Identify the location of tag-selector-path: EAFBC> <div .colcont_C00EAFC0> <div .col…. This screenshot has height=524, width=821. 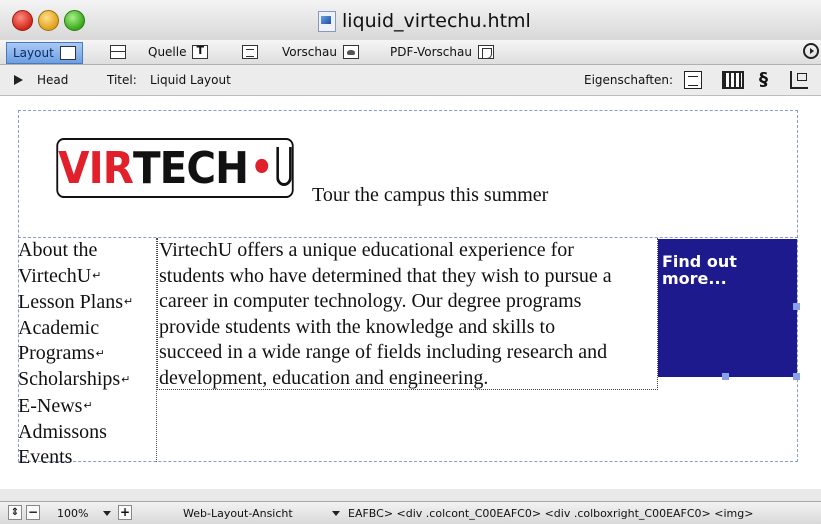
(550, 513).